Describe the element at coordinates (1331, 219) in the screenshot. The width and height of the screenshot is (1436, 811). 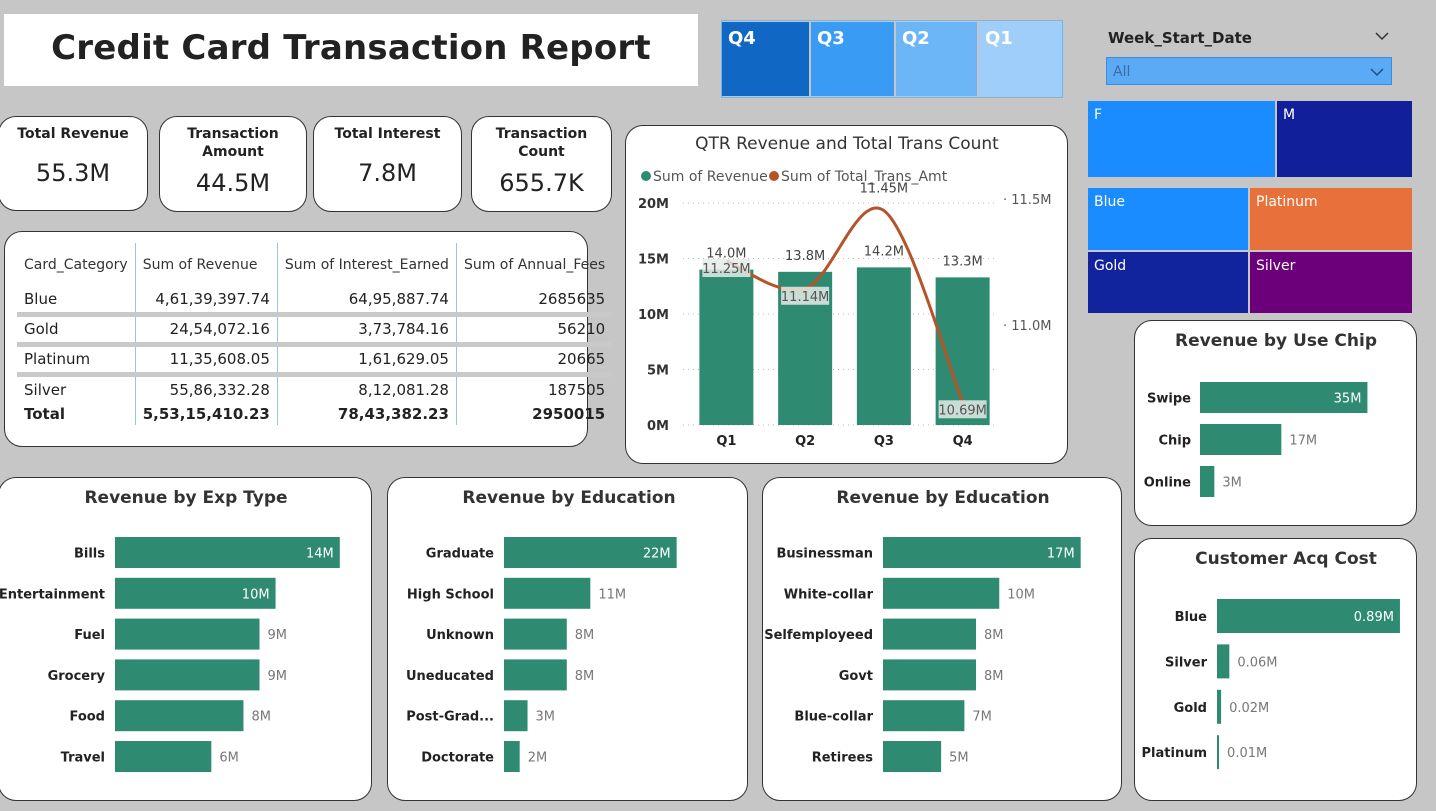
I see `card-tile-platinum: Platinum` at that location.